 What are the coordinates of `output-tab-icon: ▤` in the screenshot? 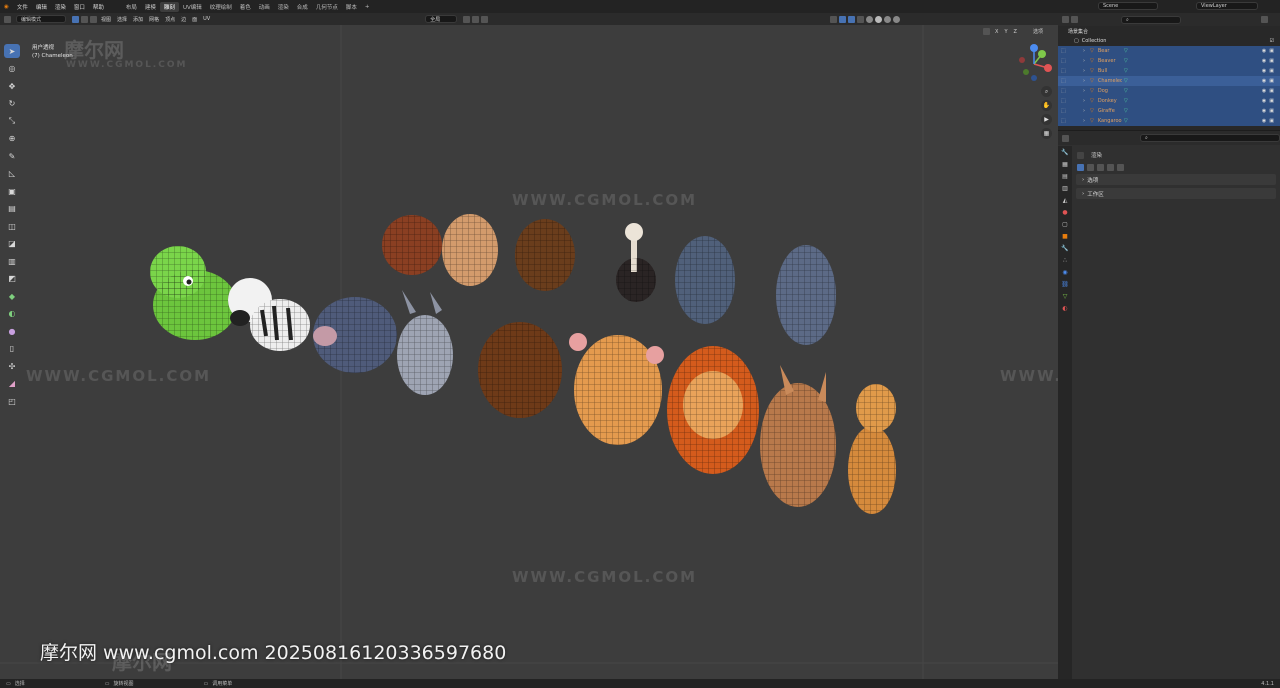 It's located at (1065, 177).